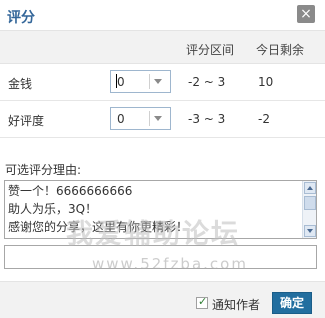 The width and height of the screenshot is (325, 318). I want to click on header-remaining: 今日剩余, so click(280, 50).